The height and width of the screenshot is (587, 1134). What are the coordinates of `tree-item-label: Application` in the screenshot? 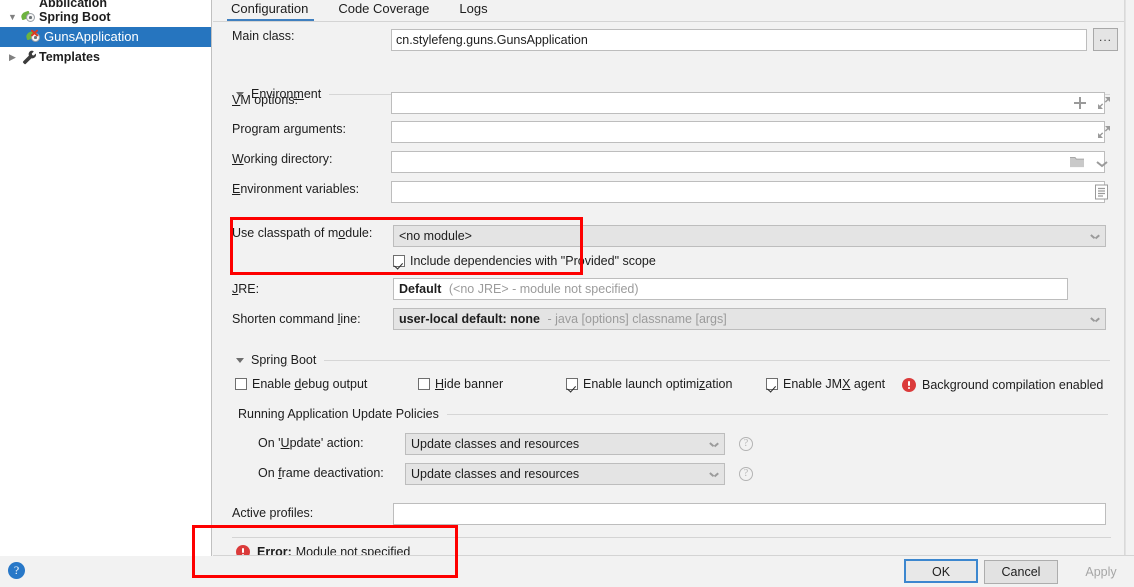 It's located at (73, 3).